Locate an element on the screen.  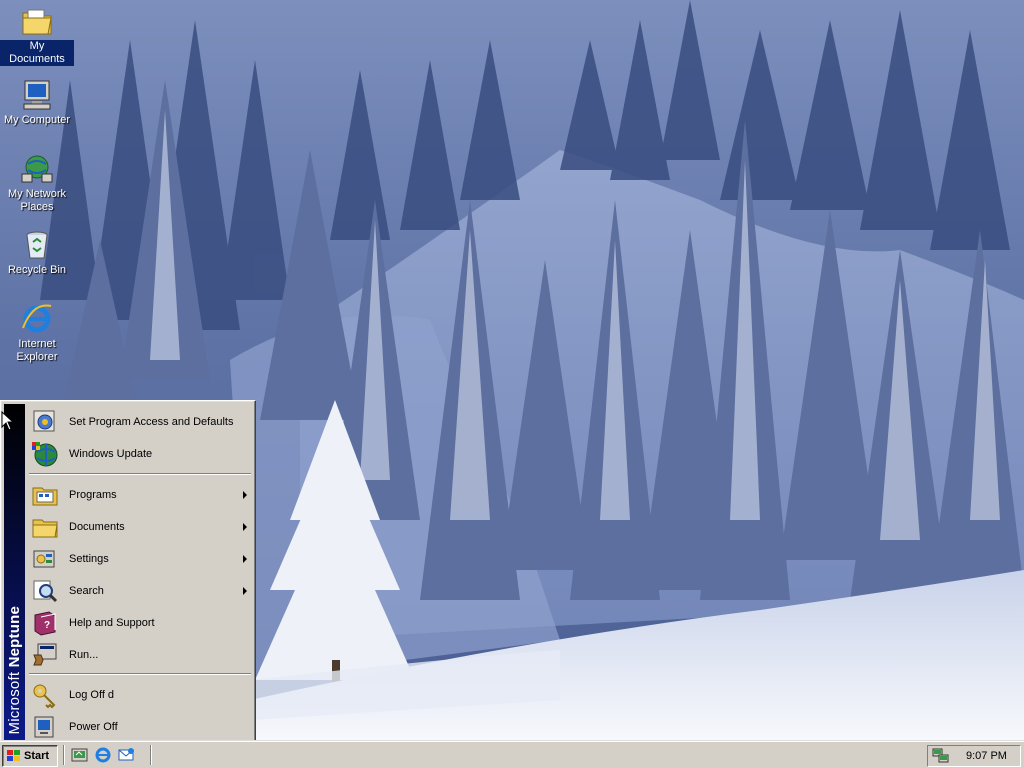
menu-item-label: Log Off d is located at coordinates (92, 695).